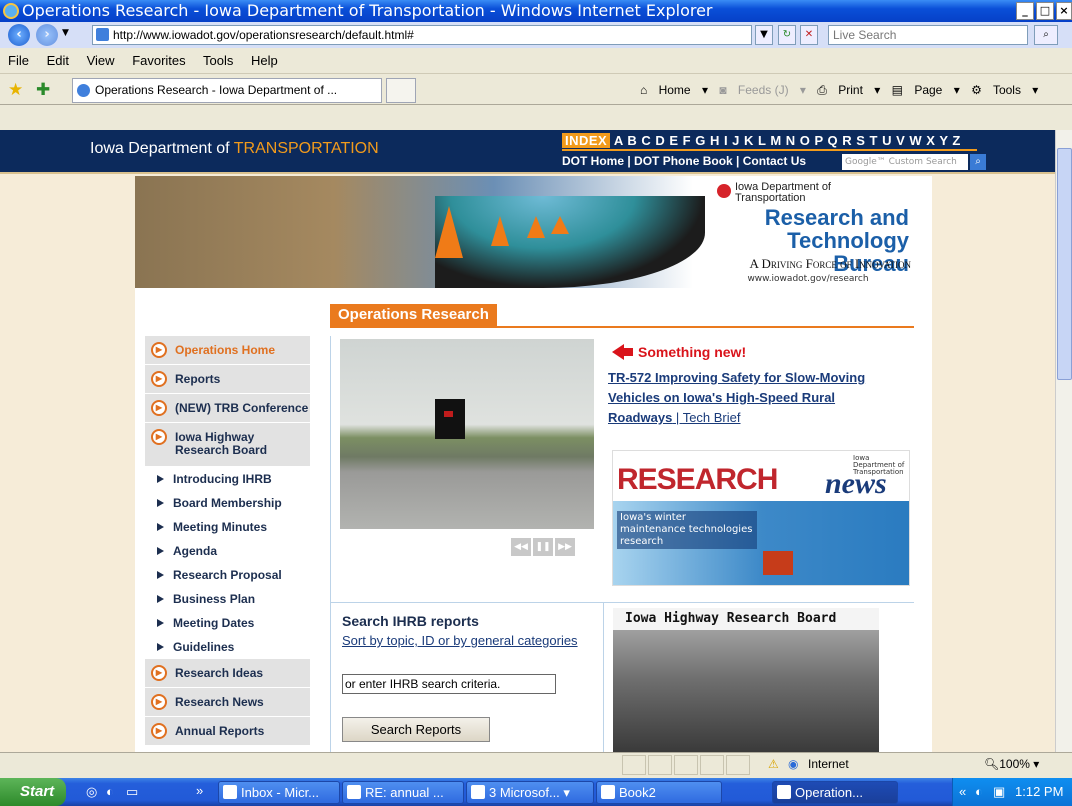 Image resolution: width=1072 pixels, height=806 pixels. What do you see at coordinates (227, 527) in the screenshot?
I see `sidebar-subitem-meeting-minutes: Meeting Minutes` at bounding box center [227, 527].